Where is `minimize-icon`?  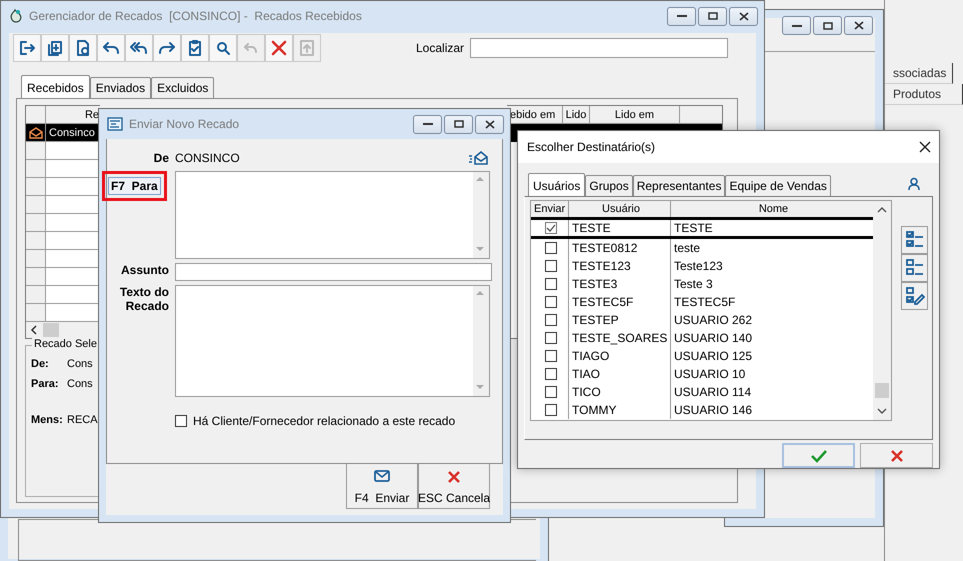 minimize-icon is located at coordinates (427, 124).